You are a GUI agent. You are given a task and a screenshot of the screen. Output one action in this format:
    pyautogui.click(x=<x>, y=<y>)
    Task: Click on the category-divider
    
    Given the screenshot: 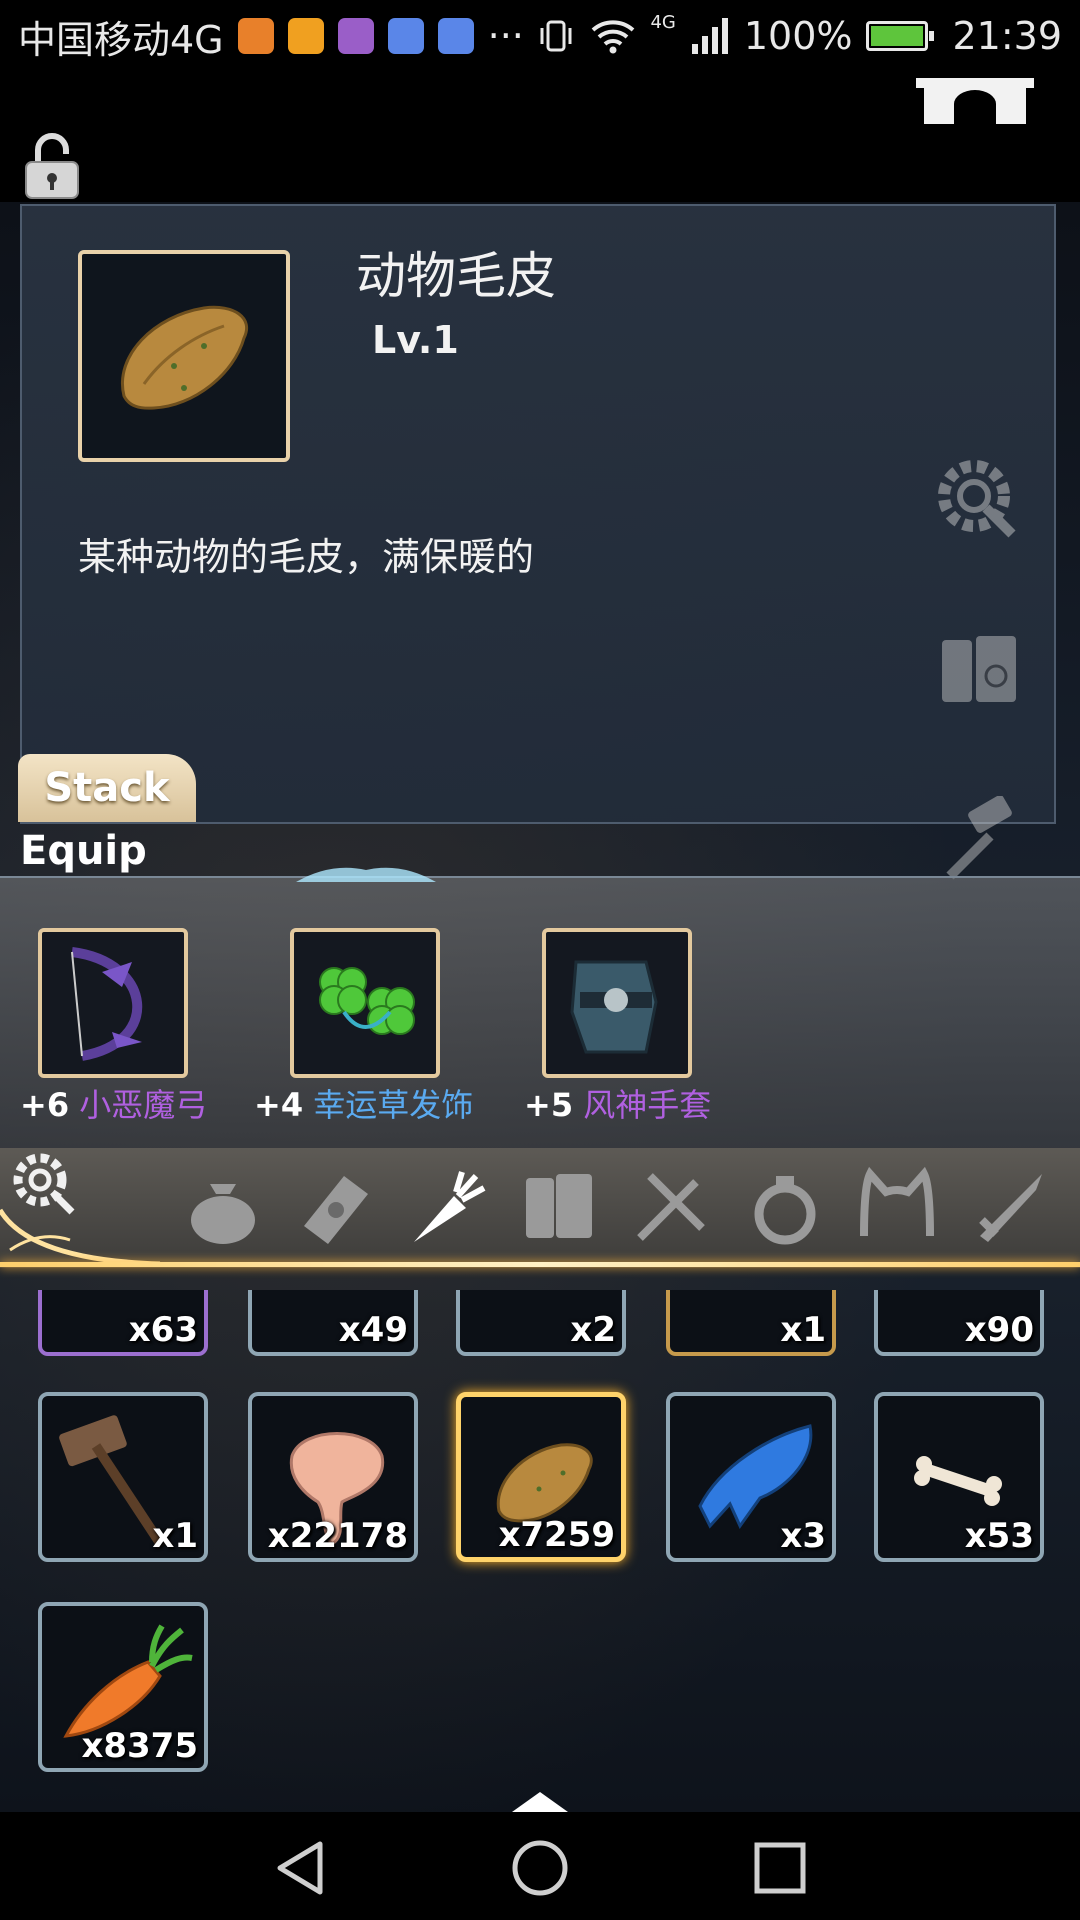 What is the action you would take?
    pyautogui.click(x=540, y=1264)
    